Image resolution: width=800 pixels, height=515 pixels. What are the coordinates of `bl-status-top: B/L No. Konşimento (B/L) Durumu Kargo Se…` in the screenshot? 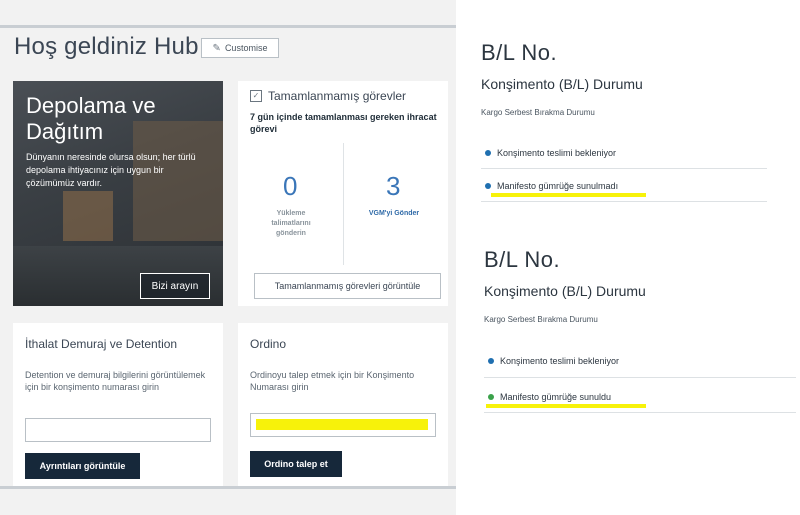 It's located at (562, 78).